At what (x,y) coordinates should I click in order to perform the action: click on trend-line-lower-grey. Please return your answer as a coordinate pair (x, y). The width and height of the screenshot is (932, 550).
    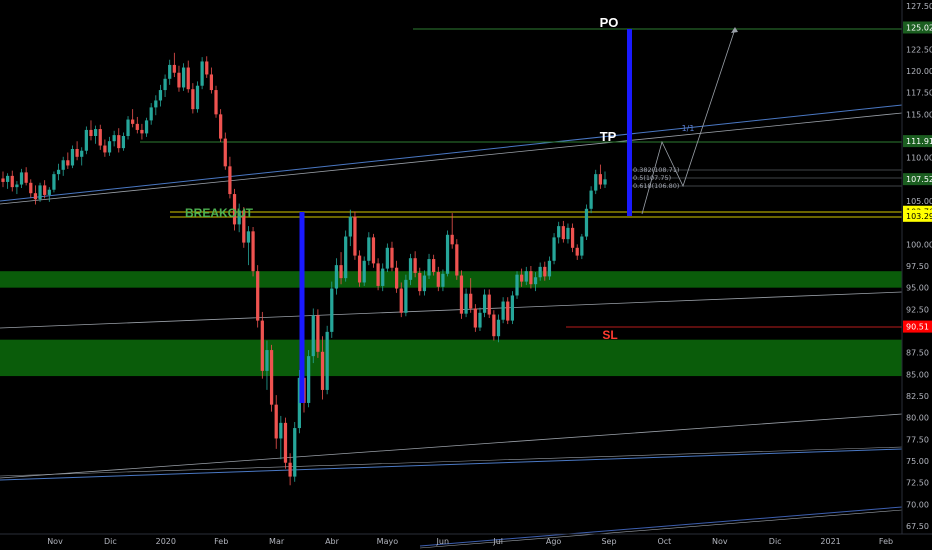
    Looking at the image, I should click on (451, 446).